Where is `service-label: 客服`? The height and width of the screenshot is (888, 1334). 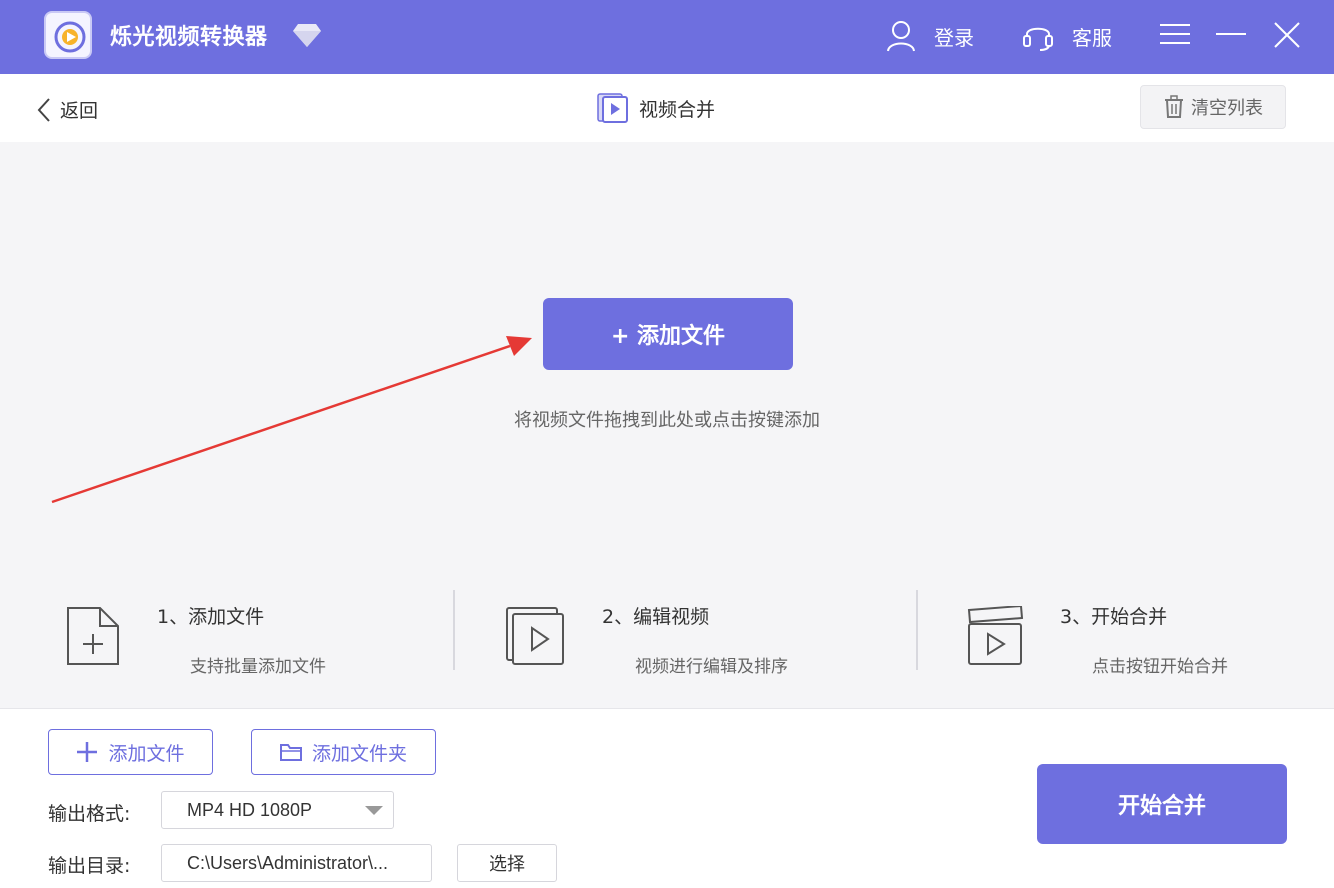
service-label: 客服 is located at coordinates (1092, 37).